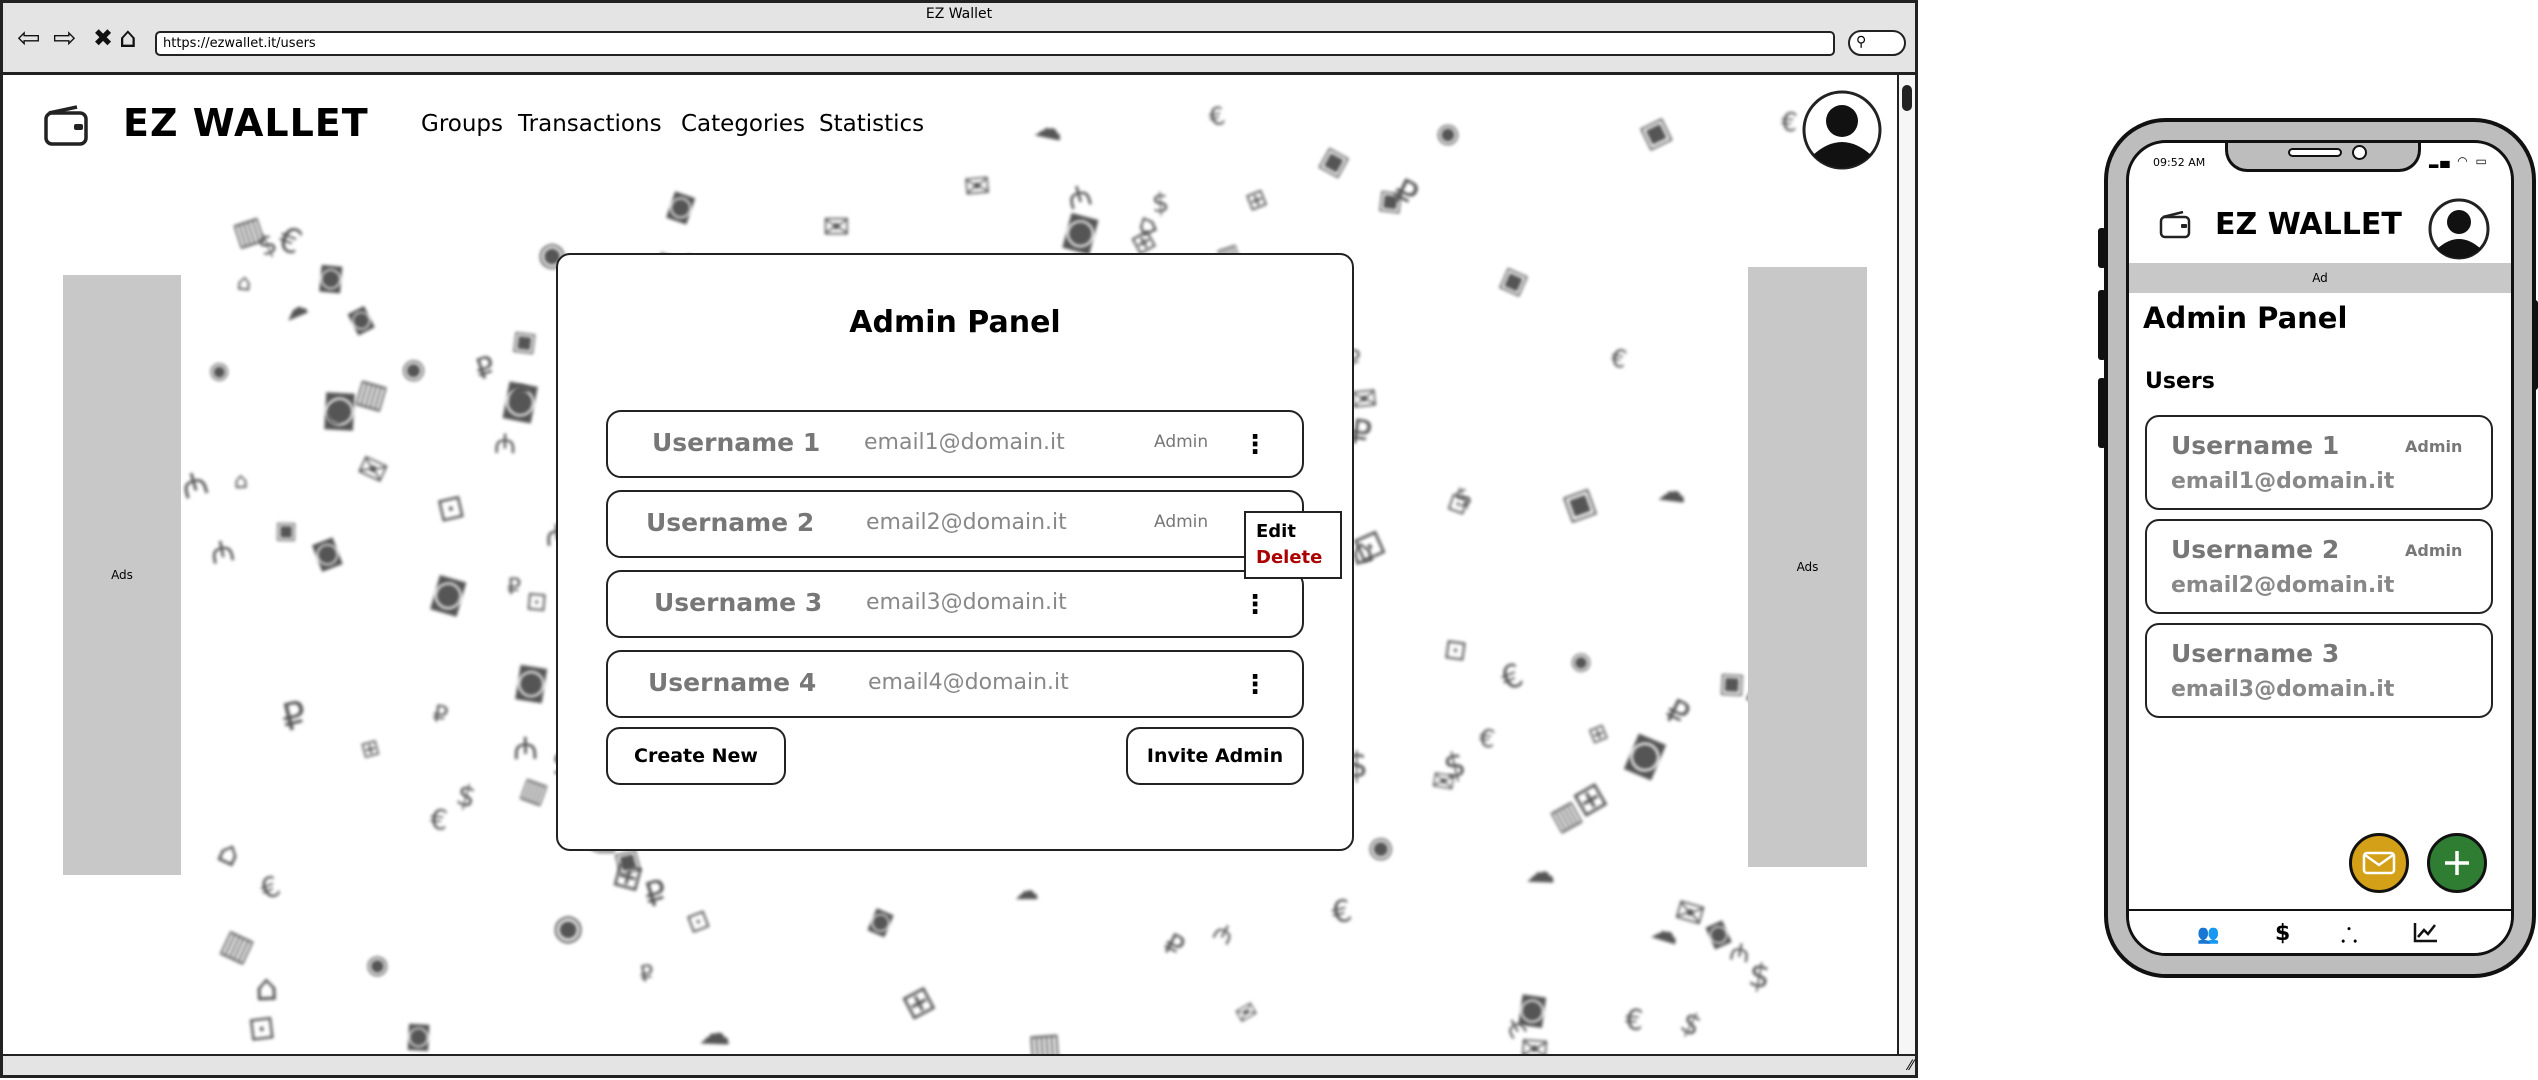 The height and width of the screenshot is (1080, 2538). What do you see at coordinates (128, 38) in the screenshot?
I see `home-icon: ⌂` at bounding box center [128, 38].